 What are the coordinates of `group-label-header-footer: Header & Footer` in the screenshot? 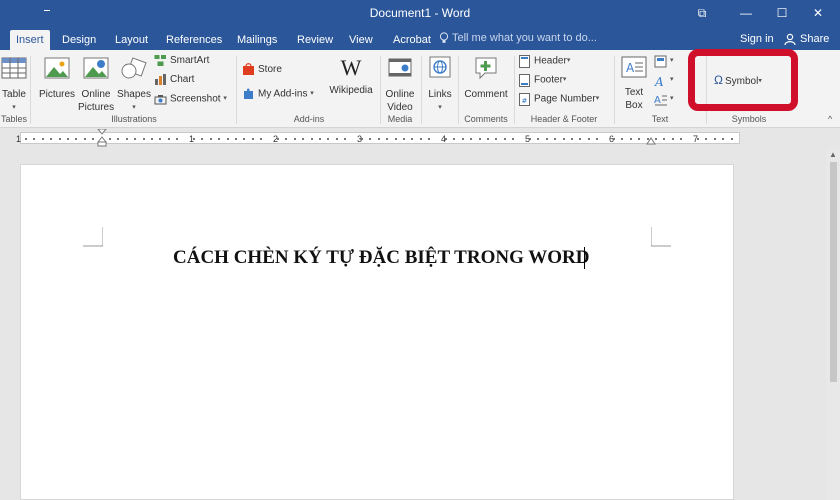 It's located at (564, 119).